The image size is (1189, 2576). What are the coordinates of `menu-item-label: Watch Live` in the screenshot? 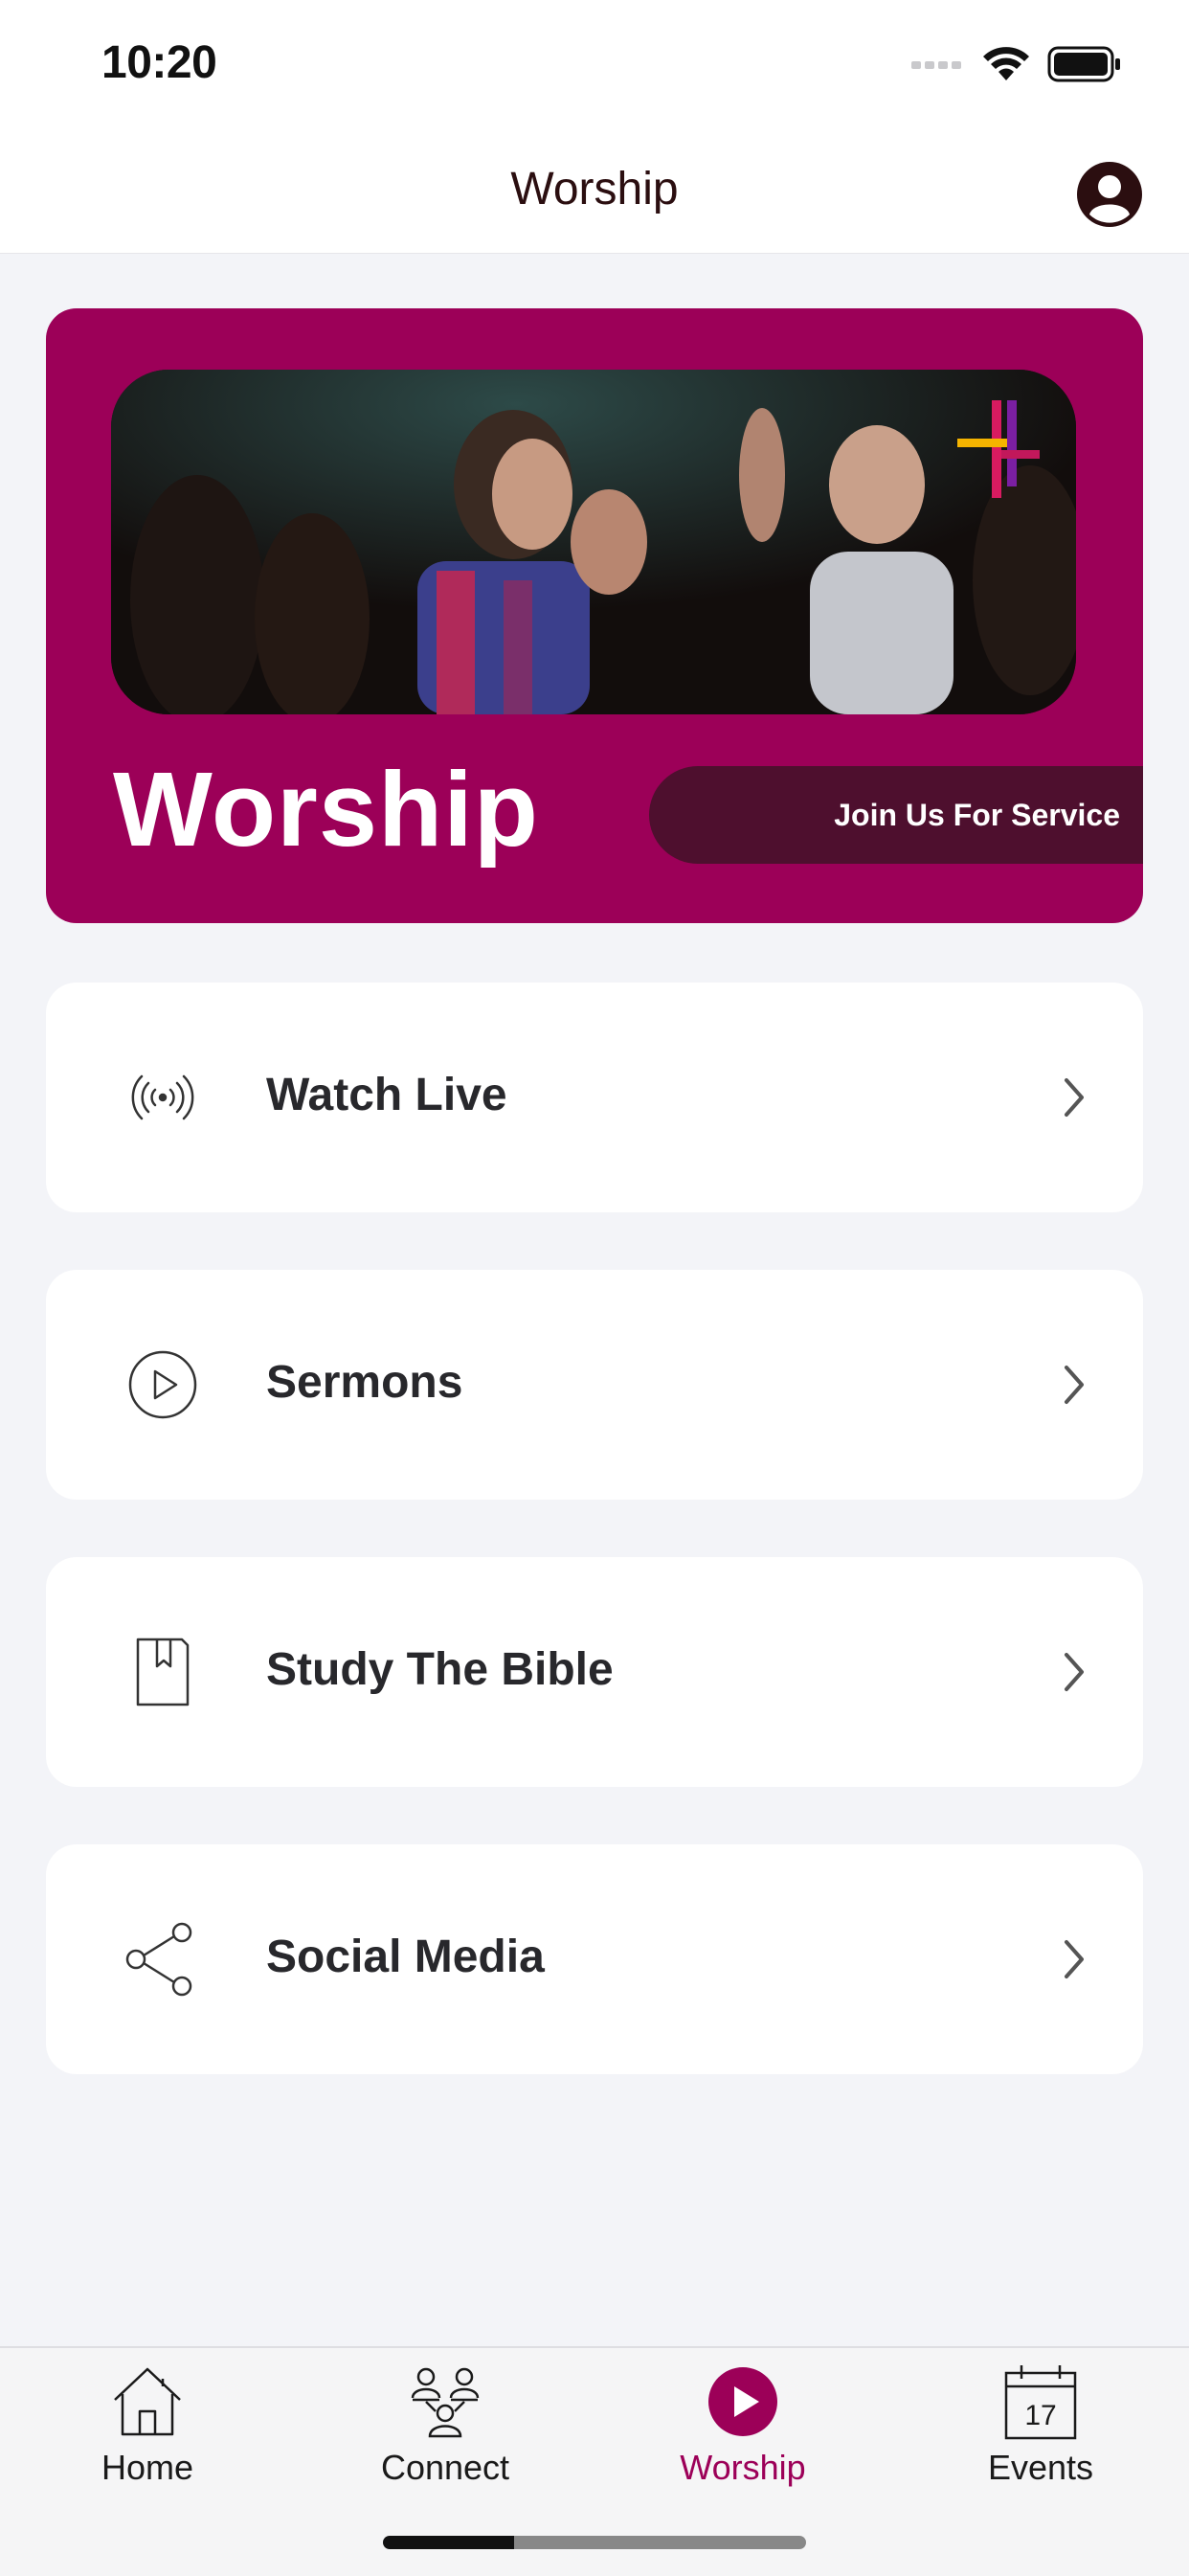 It's located at (386, 1095).